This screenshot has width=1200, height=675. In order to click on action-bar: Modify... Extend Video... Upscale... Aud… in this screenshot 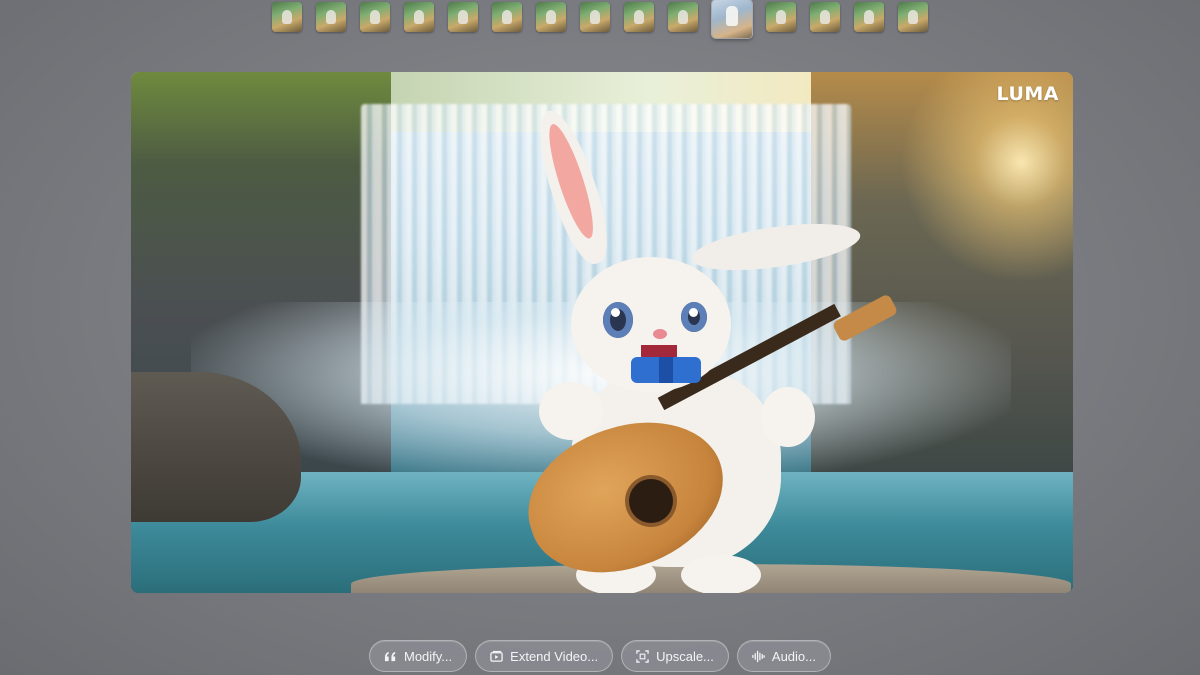, I will do `click(600, 656)`.